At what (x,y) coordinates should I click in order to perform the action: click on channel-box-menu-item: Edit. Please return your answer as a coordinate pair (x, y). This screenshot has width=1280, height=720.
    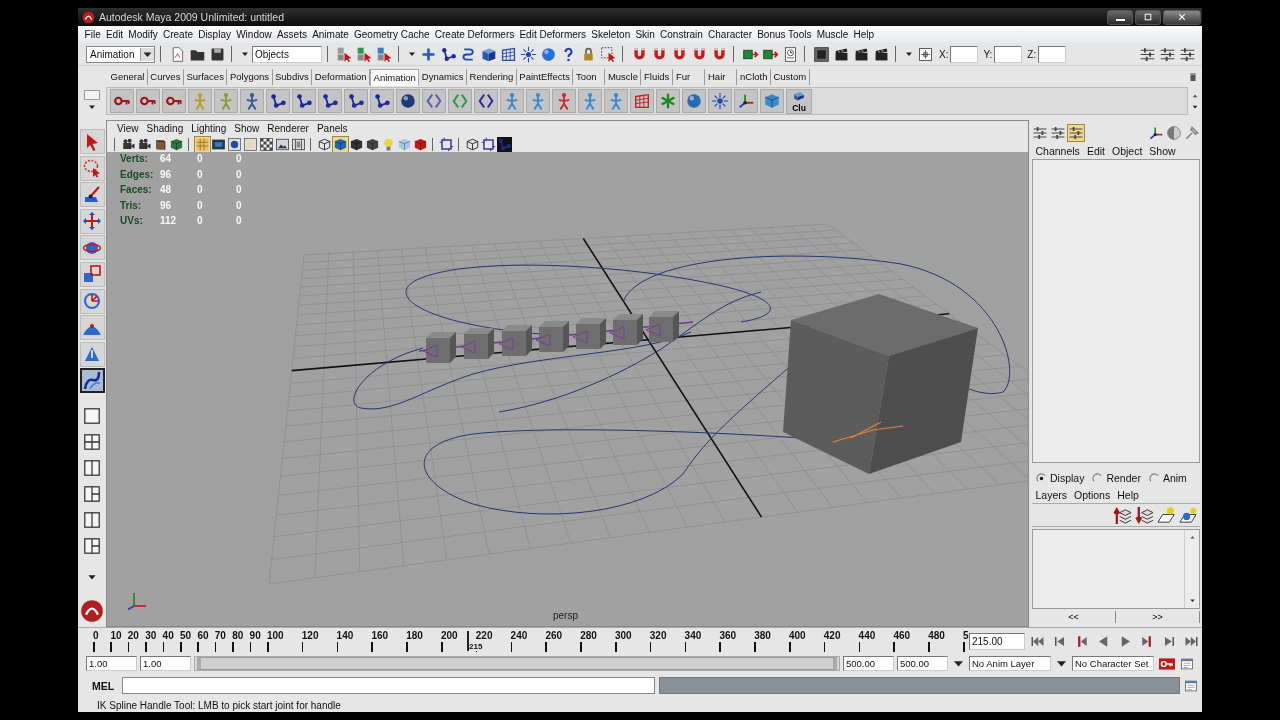
    Looking at the image, I should click on (1096, 151).